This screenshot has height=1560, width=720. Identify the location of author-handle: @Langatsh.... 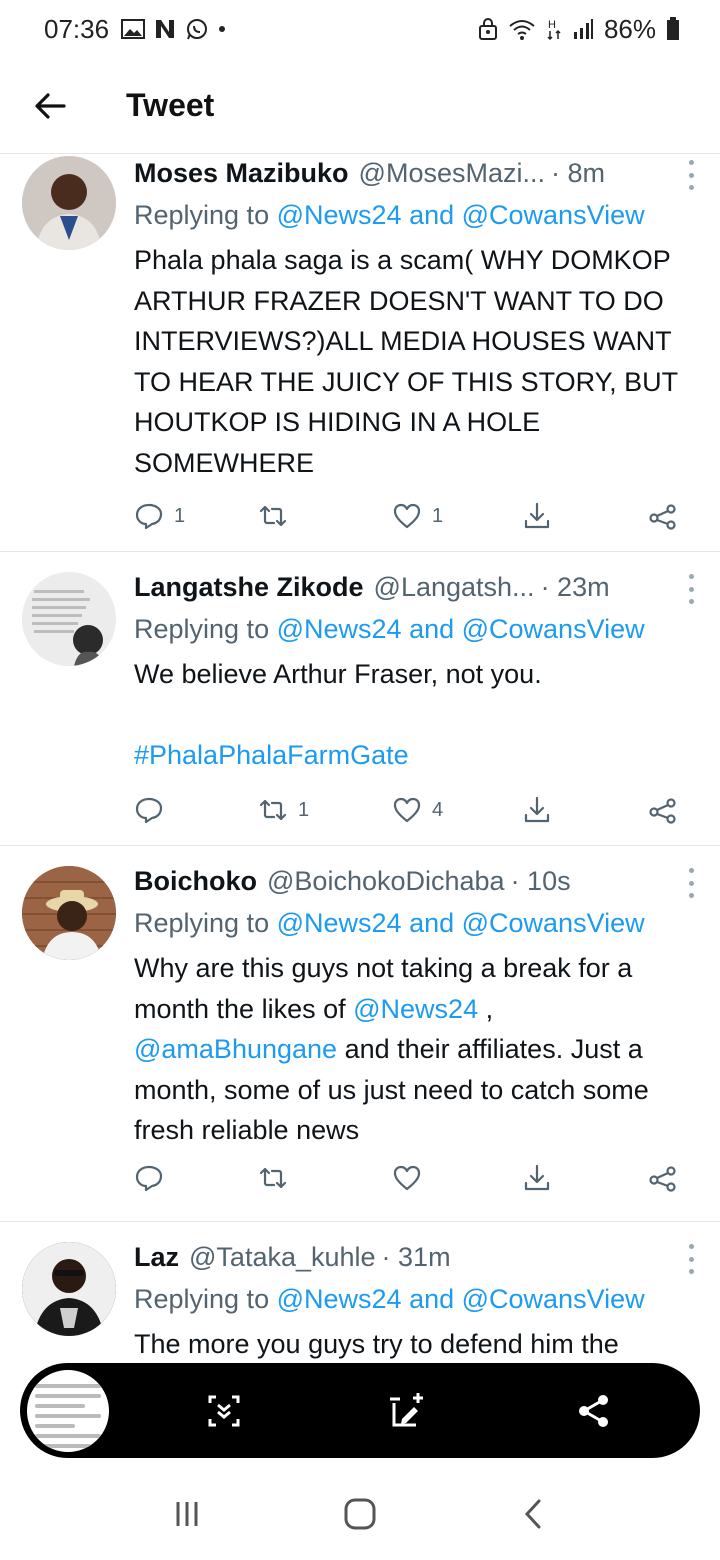
(454, 587).